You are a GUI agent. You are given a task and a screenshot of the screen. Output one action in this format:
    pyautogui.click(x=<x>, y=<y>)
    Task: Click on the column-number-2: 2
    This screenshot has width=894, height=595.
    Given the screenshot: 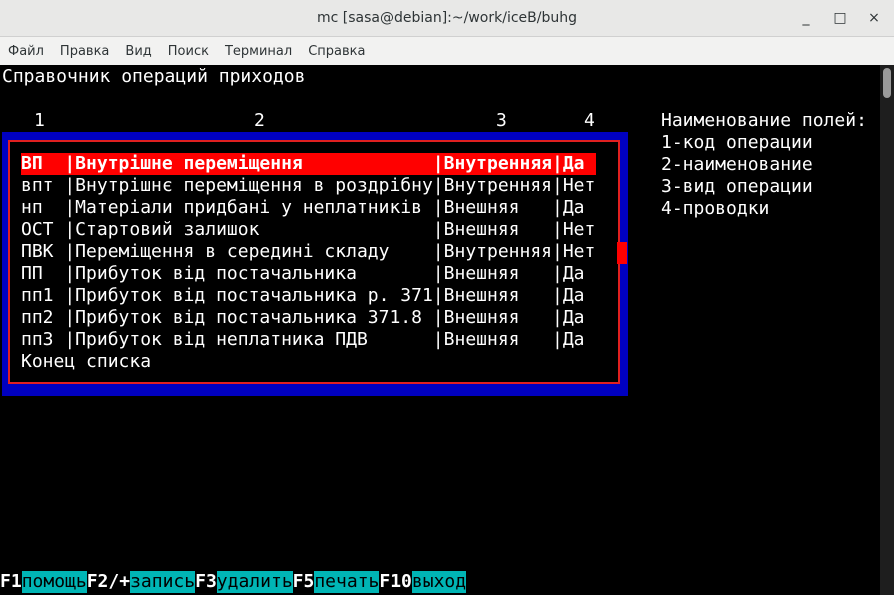 What is the action you would take?
    pyautogui.click(x=259, y=120)
    